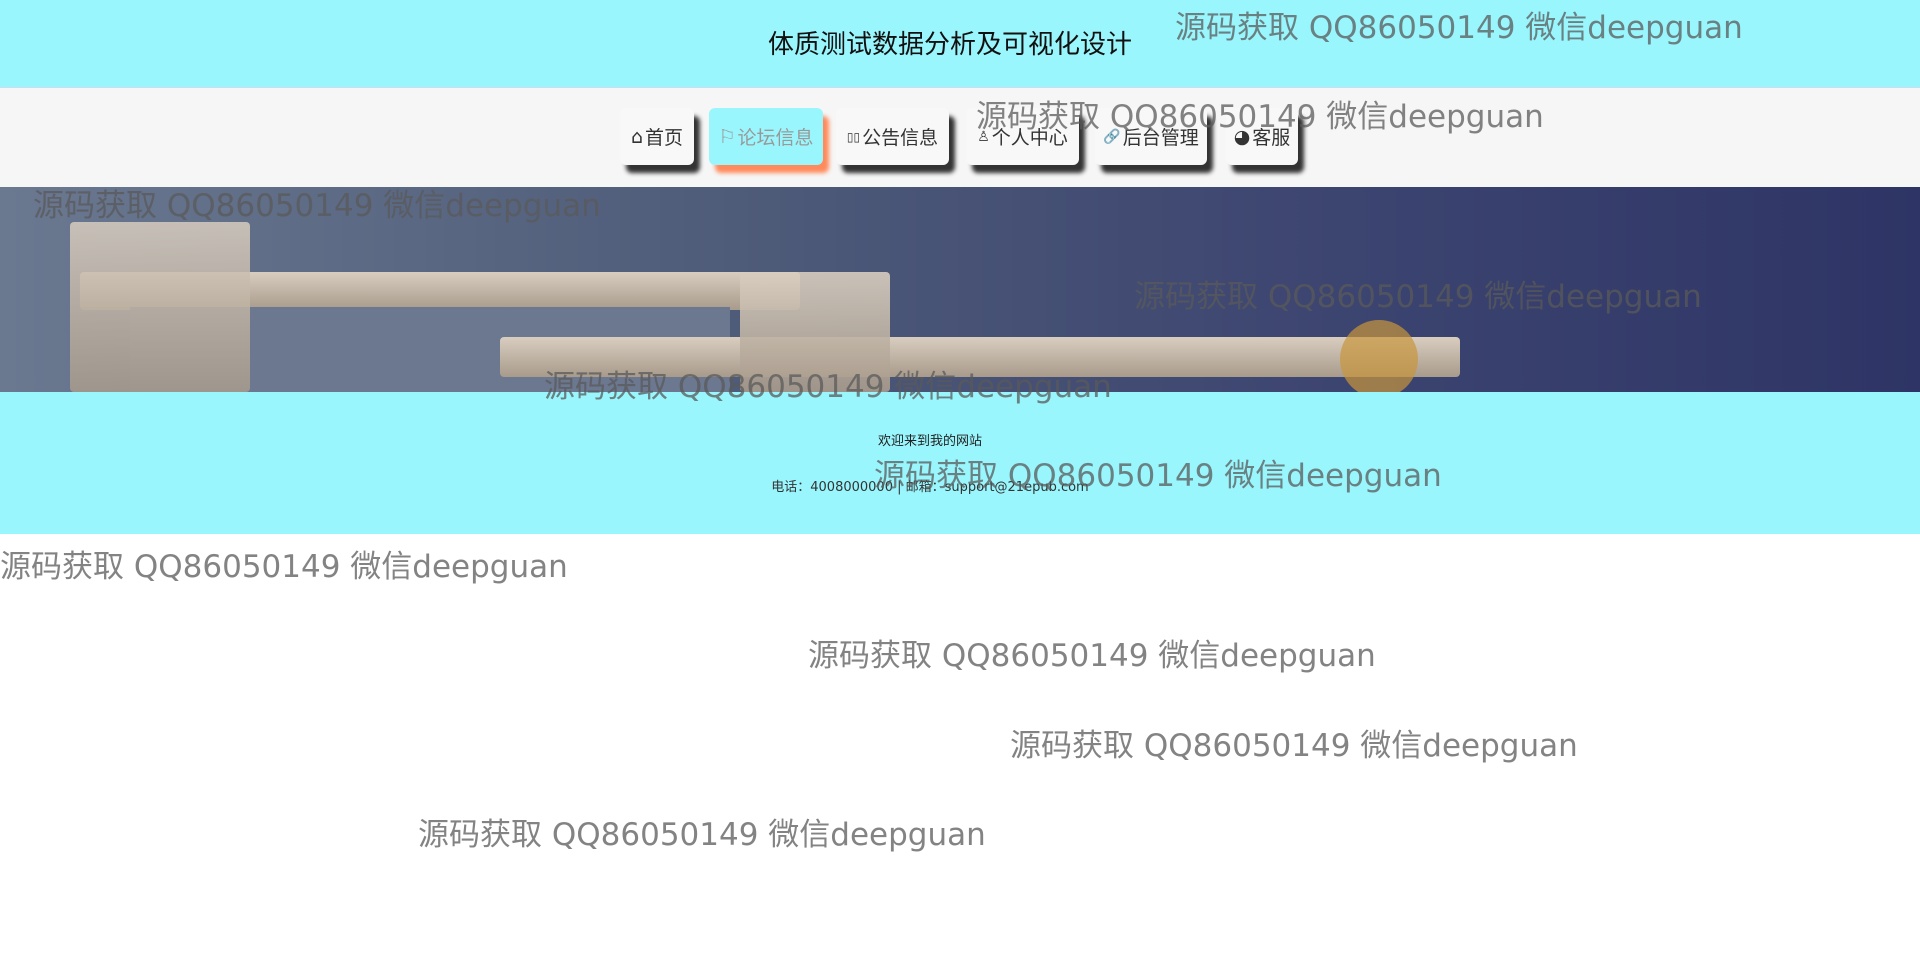  Describe the element at coordinates (1112, 136) in the screenshot. I see `link-icon: 🔗` at that location.